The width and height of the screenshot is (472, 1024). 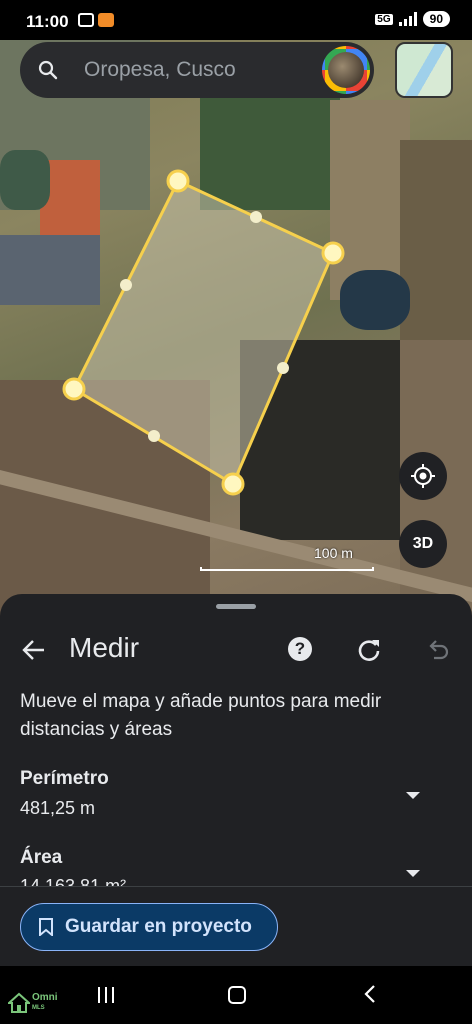 I want to click on avatar-image, so click(x=346, y=70).